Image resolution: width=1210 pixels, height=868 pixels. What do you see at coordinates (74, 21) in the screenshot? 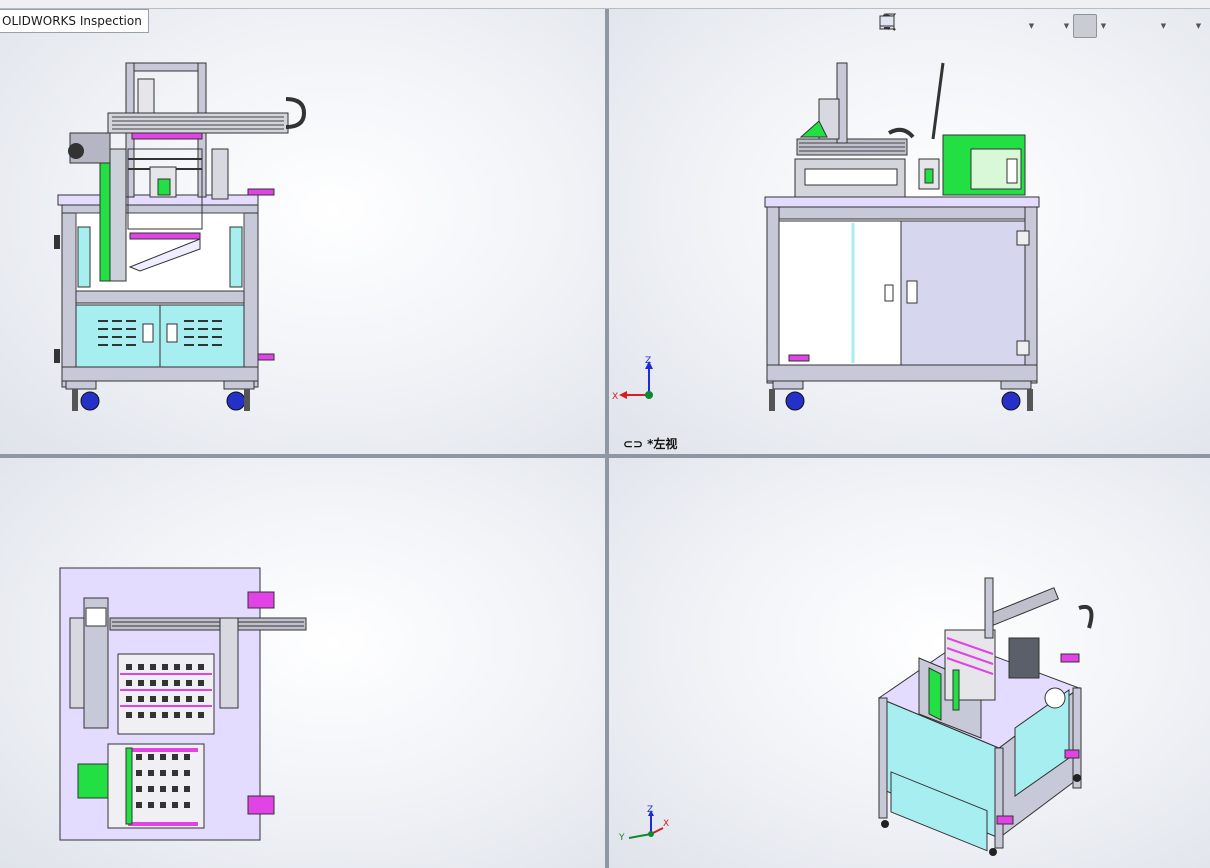
I see `inspection-tab: OLIDWORKS Inspection` at bounding box center [74, 21].